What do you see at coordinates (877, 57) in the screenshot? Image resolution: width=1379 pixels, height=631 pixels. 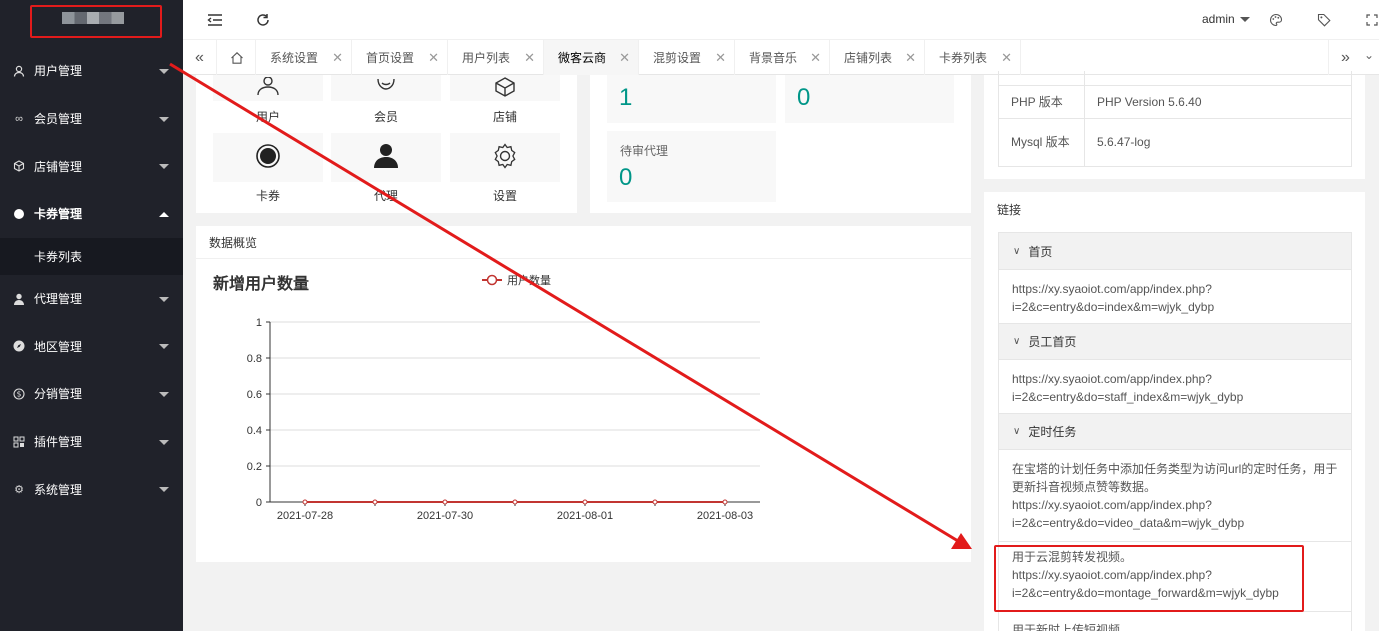 I see `tab-shop-list: 店铺列表 ✕` at bounding box center [877, 57].